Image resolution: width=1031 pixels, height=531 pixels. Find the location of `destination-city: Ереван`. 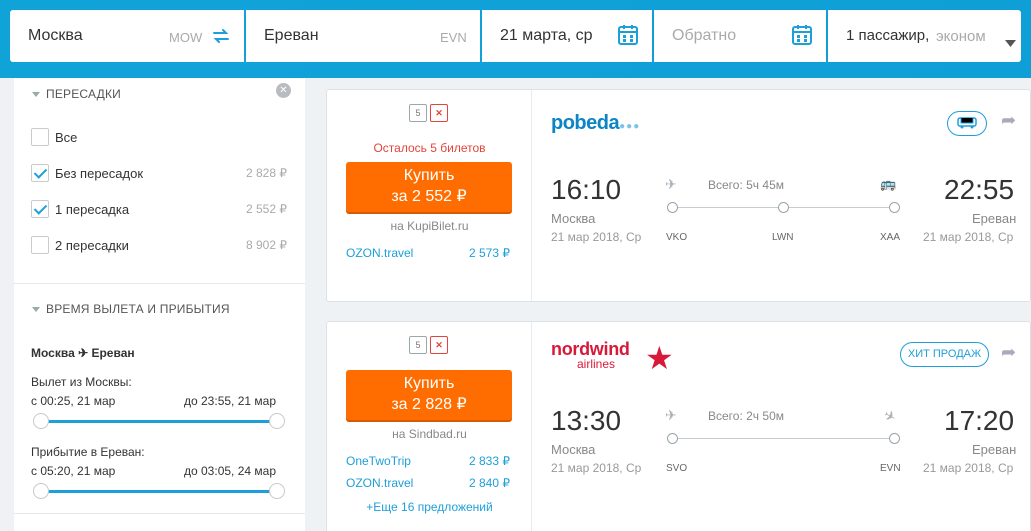

destination-city: Ереван is located at coordinates (291, 35).